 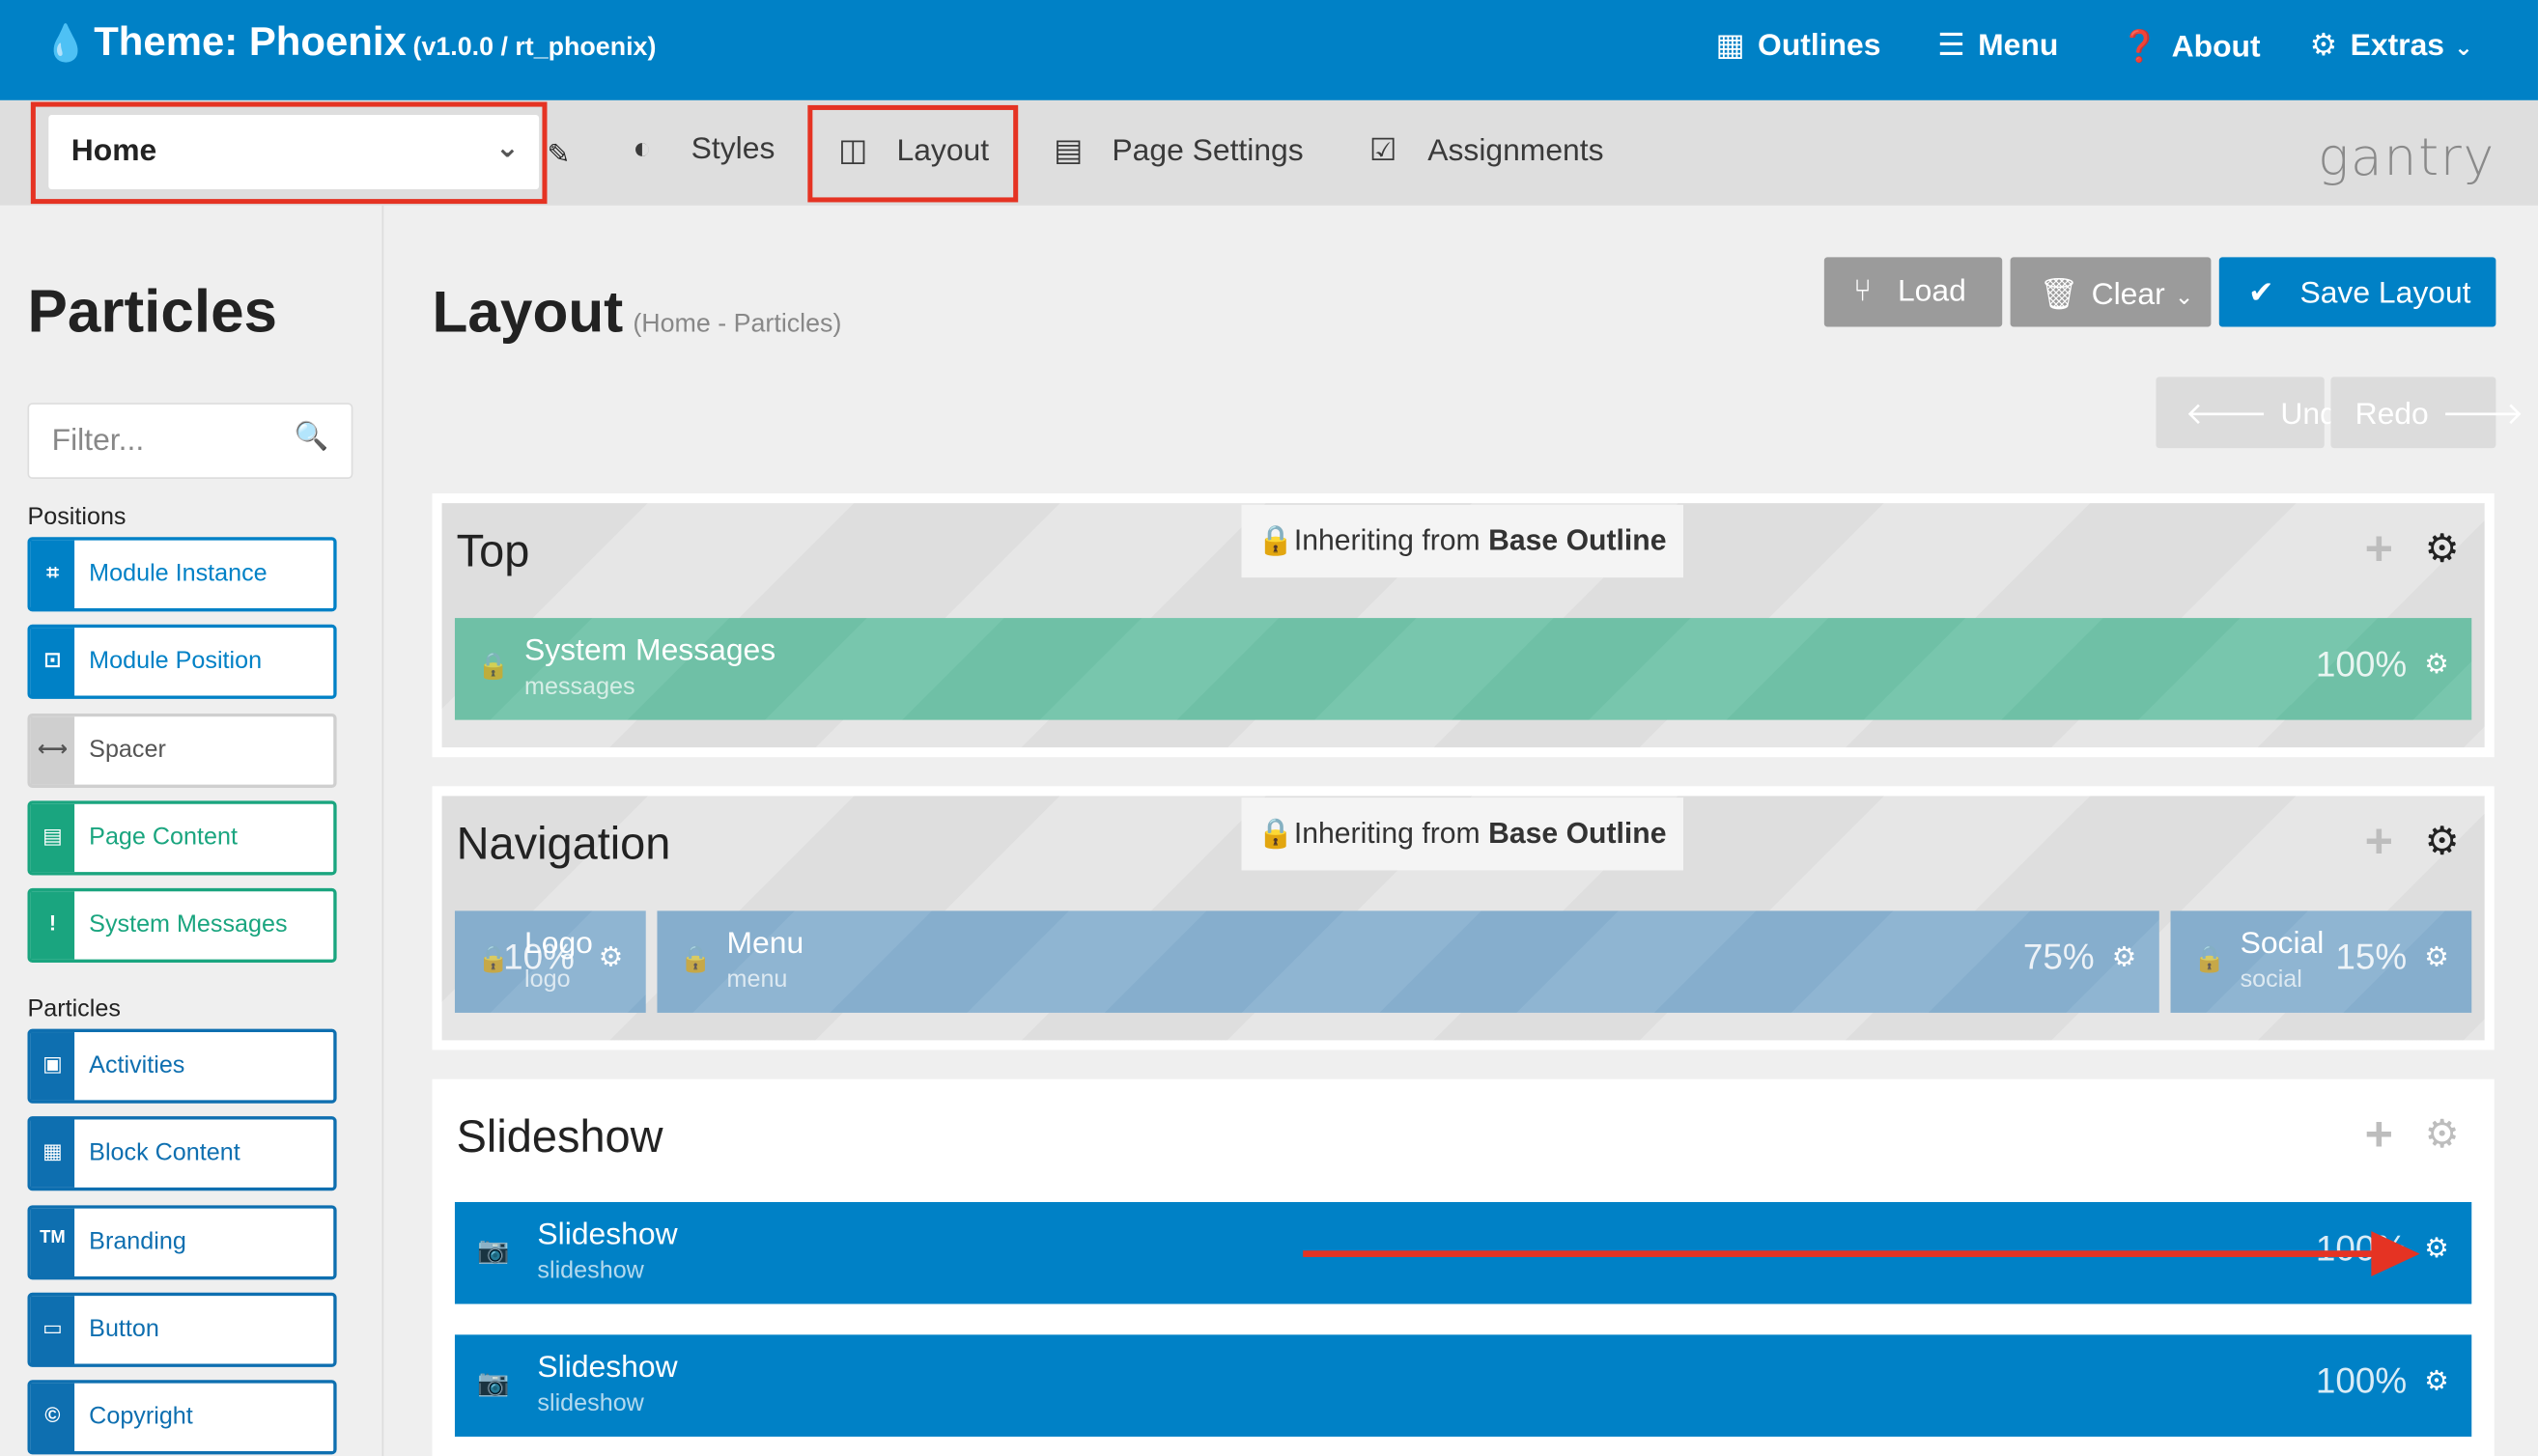 What do you see at coordinates (1931, 292) in the screenshot?
I see `load-button-label: Load` at bounding box center [1931, 292].